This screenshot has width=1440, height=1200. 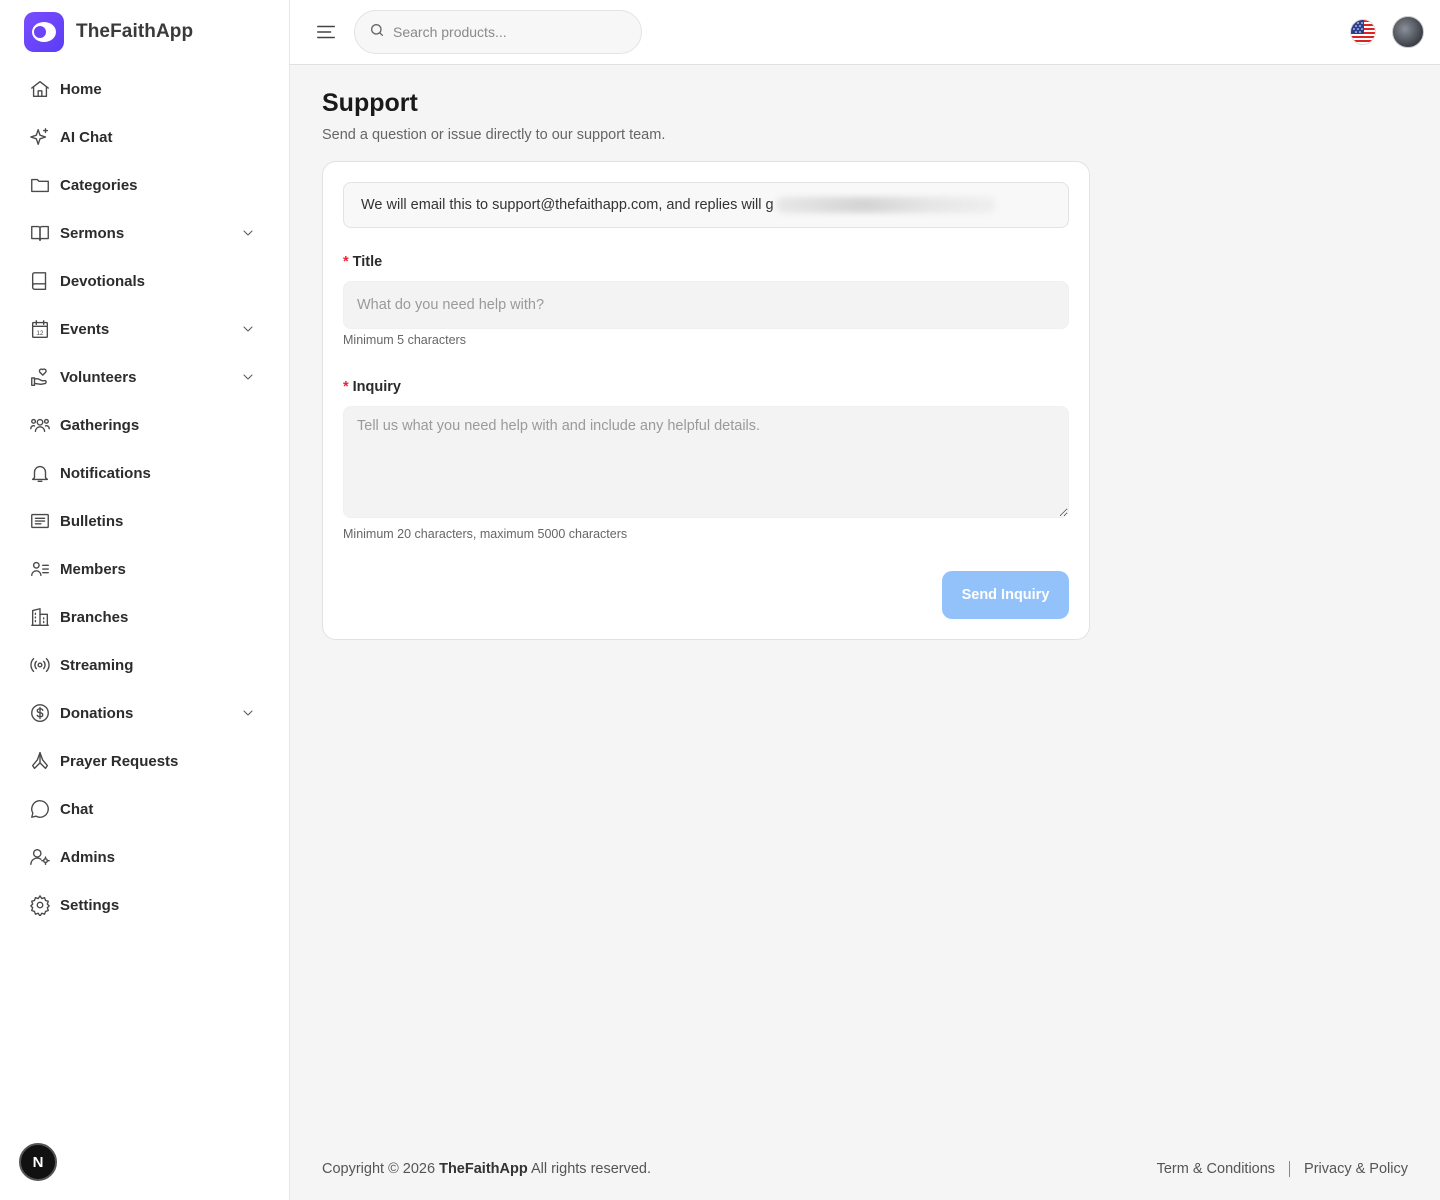 What do you see at coordinates (1005, 595) in the screenshot?
I see `send-inquiry-button: Send Inquiry` at bounding box center [1005, 595].